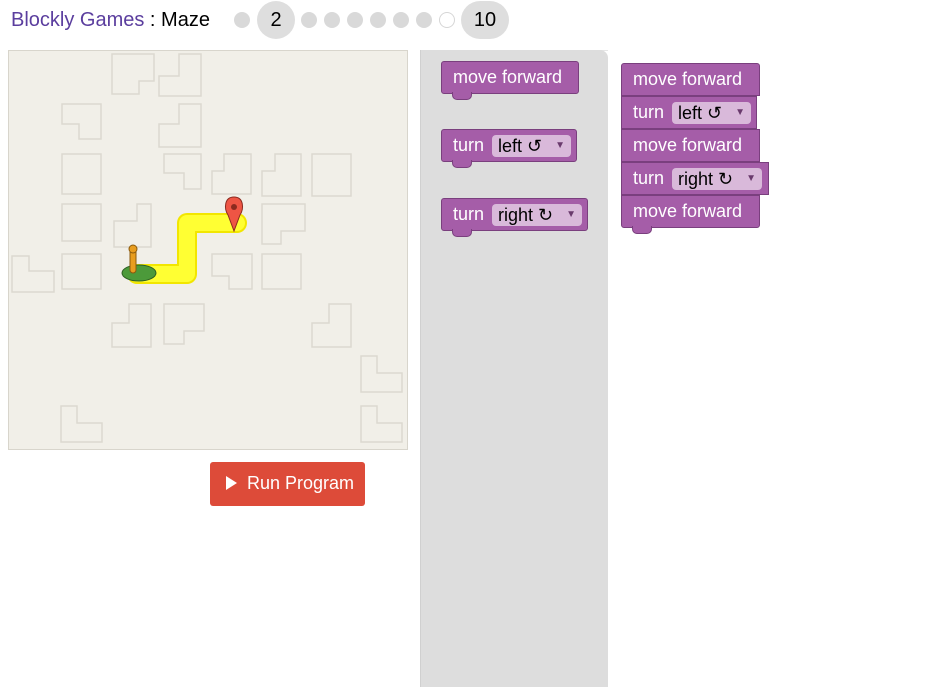 Image resolution: width=945 pixels, height=687 pixels. Describe the element at coordinates (378, 20) in the screenshot. I see `level-6-dot` at that location.